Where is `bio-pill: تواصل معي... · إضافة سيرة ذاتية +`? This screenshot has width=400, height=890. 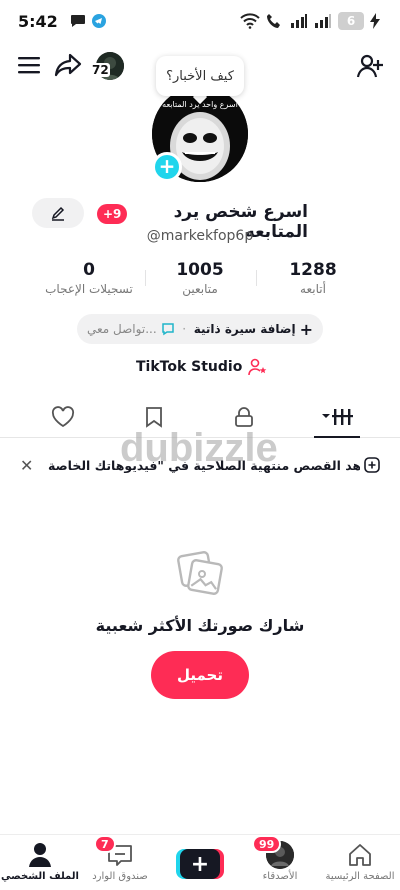
bio-pill: تواصل معي... · إضافة سيرة ذاتية + is located at coordinates (200, 329).